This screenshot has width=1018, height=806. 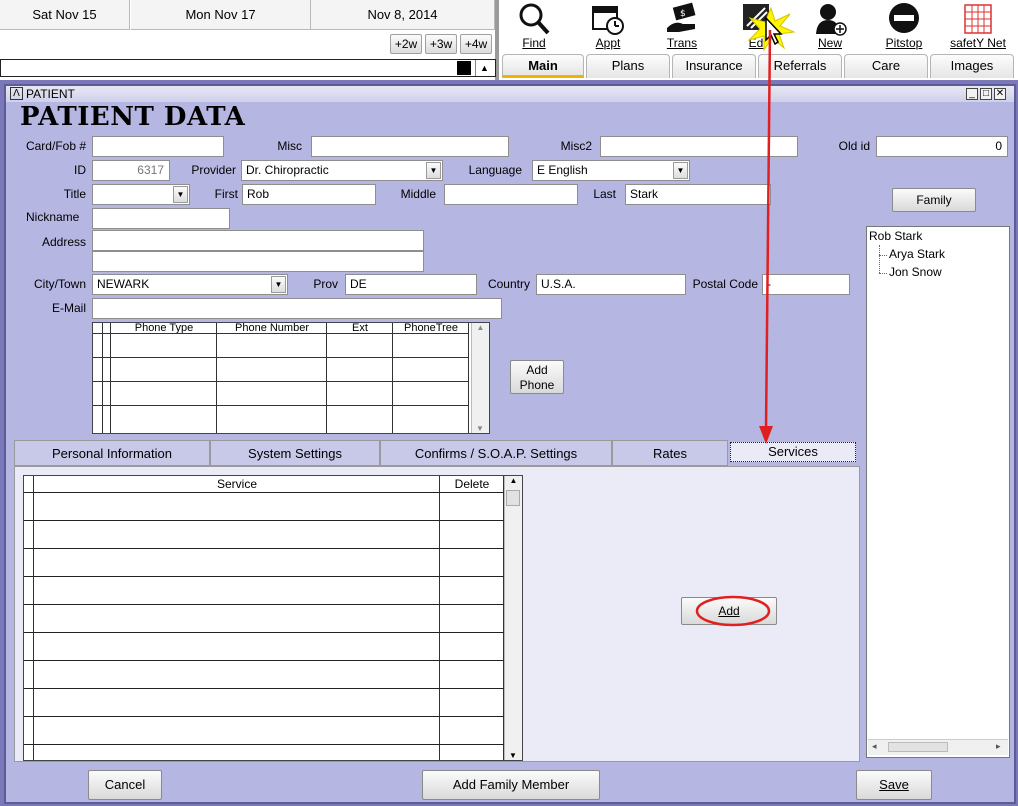 I want to click on tree-node-child: Jon Snow, so click(x=915, y=272).